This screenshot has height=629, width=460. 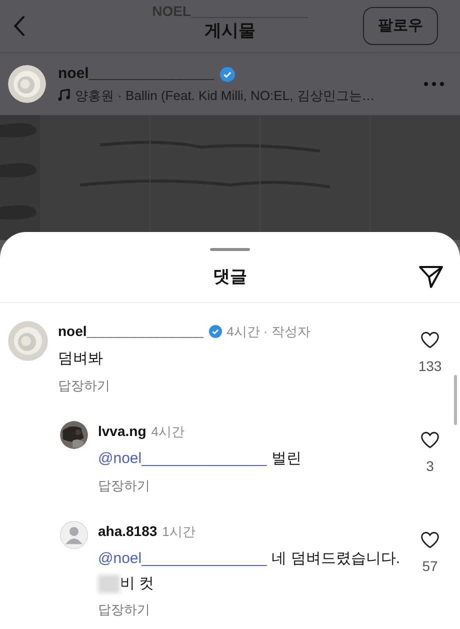 I want to click on page-title: 게시물, so click(x=230, y=31).